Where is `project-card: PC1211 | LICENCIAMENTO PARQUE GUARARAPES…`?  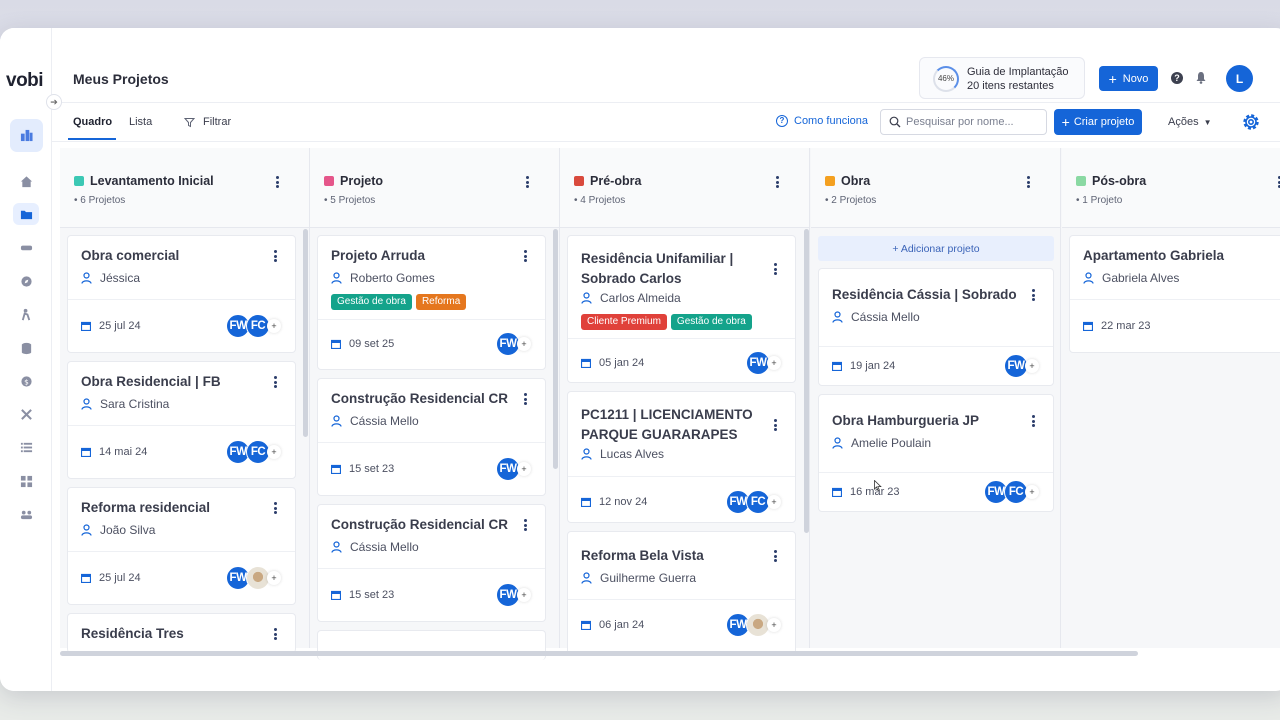
project-card: PC1211 | LICENCIAMENTO PARQUE GUARARAPES… is located at coordinates (681, 457).